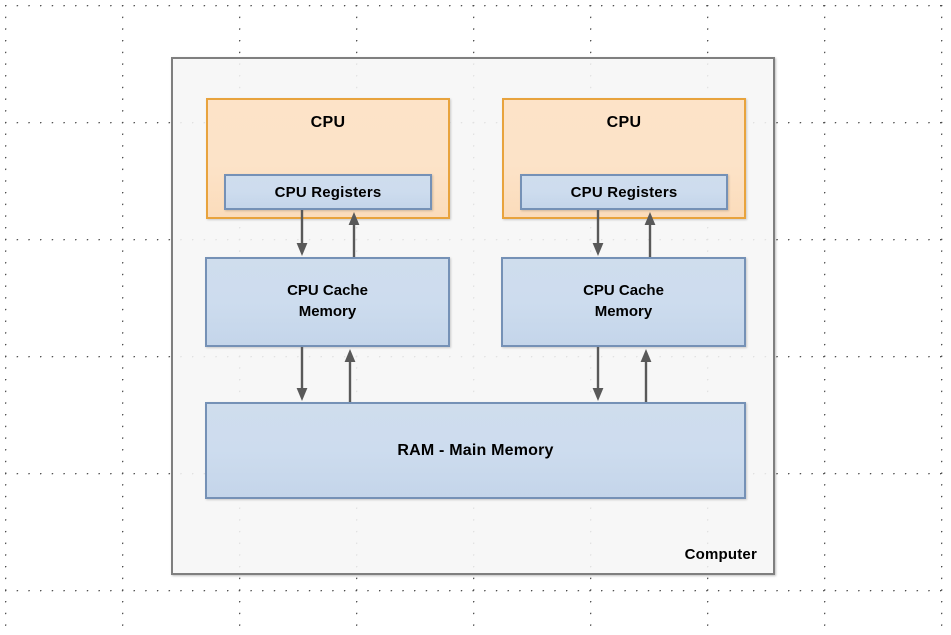  What do you see at coordinates (646, 375) in the screenshot?
I see `arrow-ram-to-cache-right` at bounding box center [646, 375].